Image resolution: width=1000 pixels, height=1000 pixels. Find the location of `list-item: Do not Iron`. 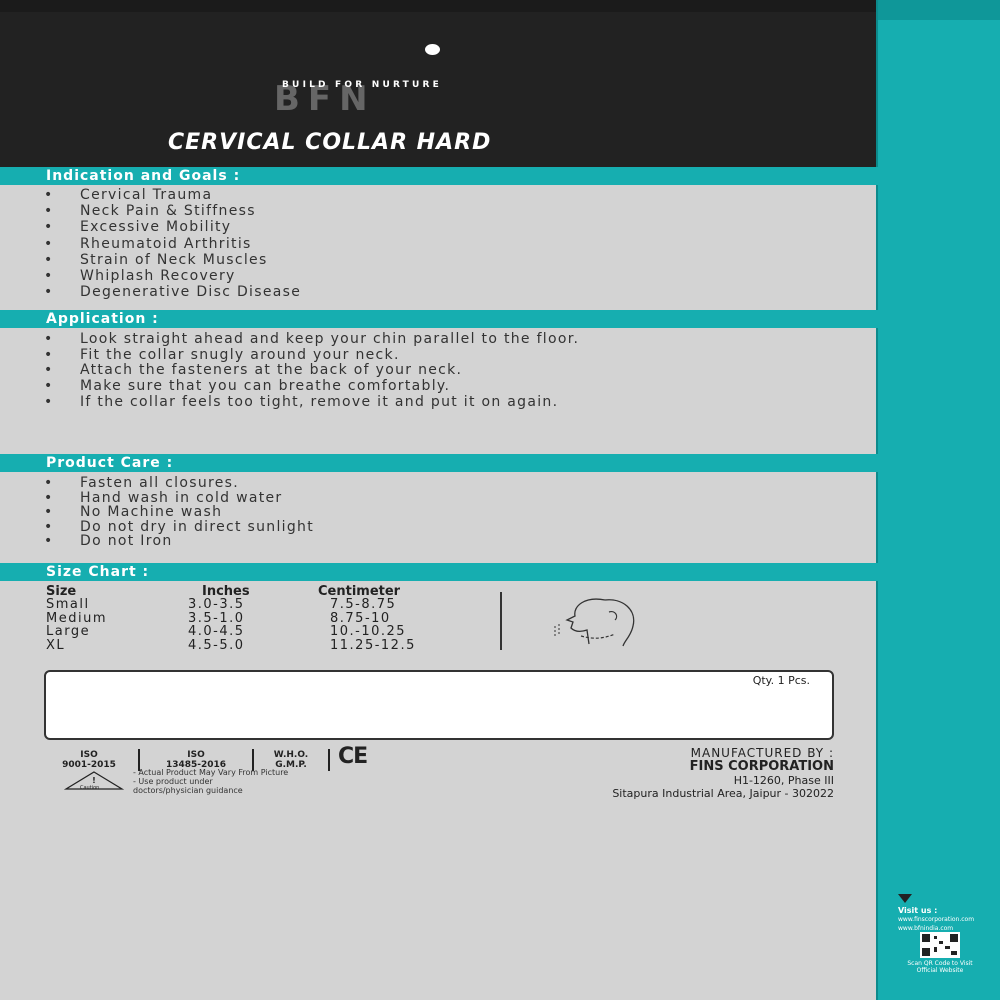

list-item: Do not Iron is located at coordinates (179, 541).